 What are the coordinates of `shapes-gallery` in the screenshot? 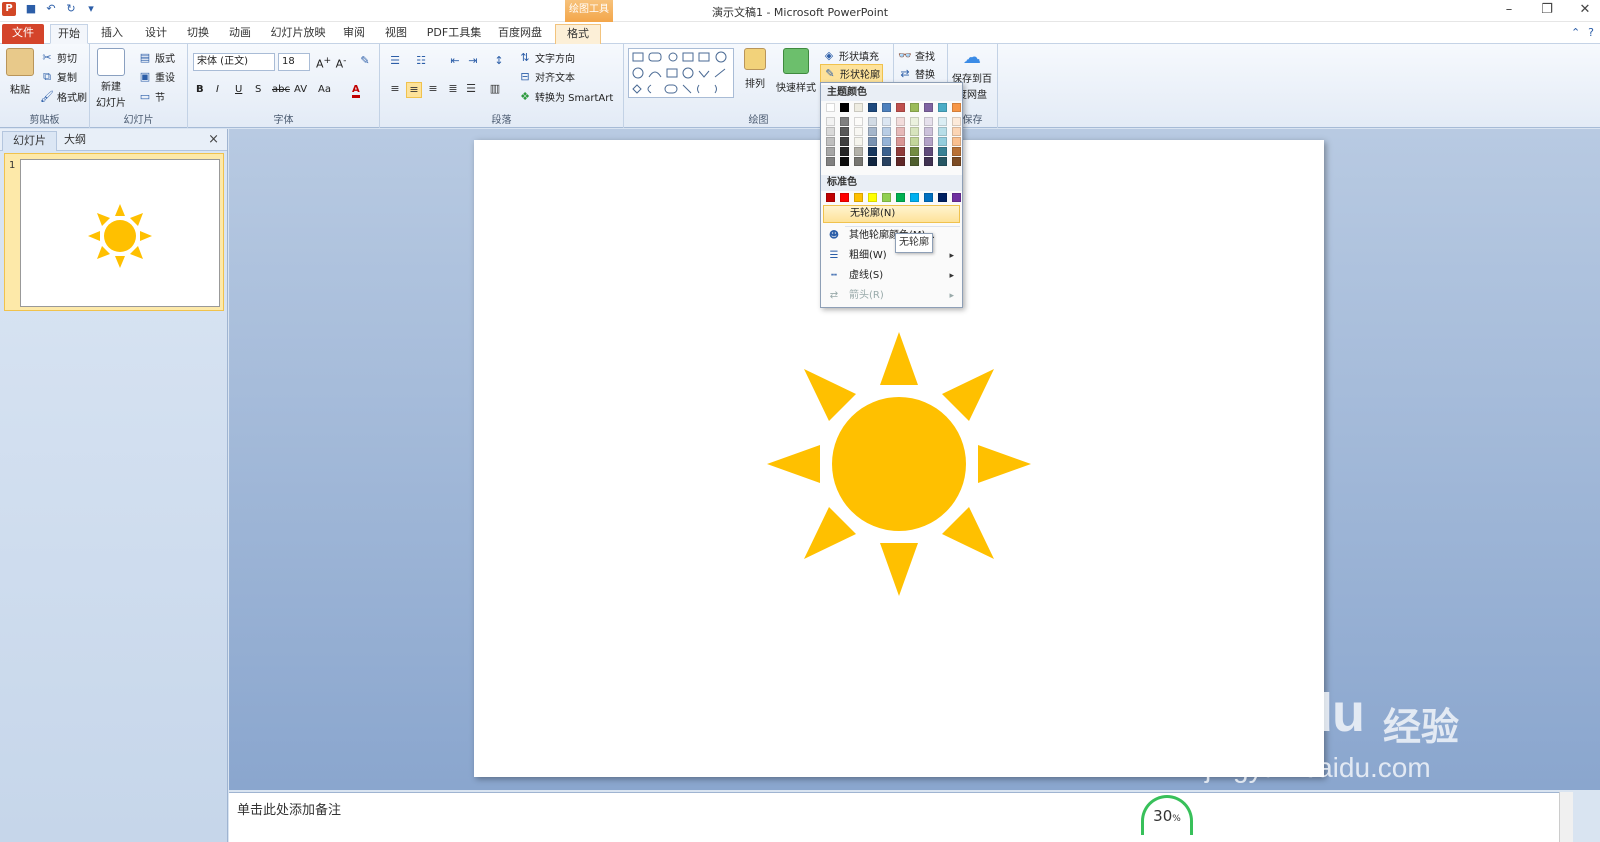 It's located at (681, 73).